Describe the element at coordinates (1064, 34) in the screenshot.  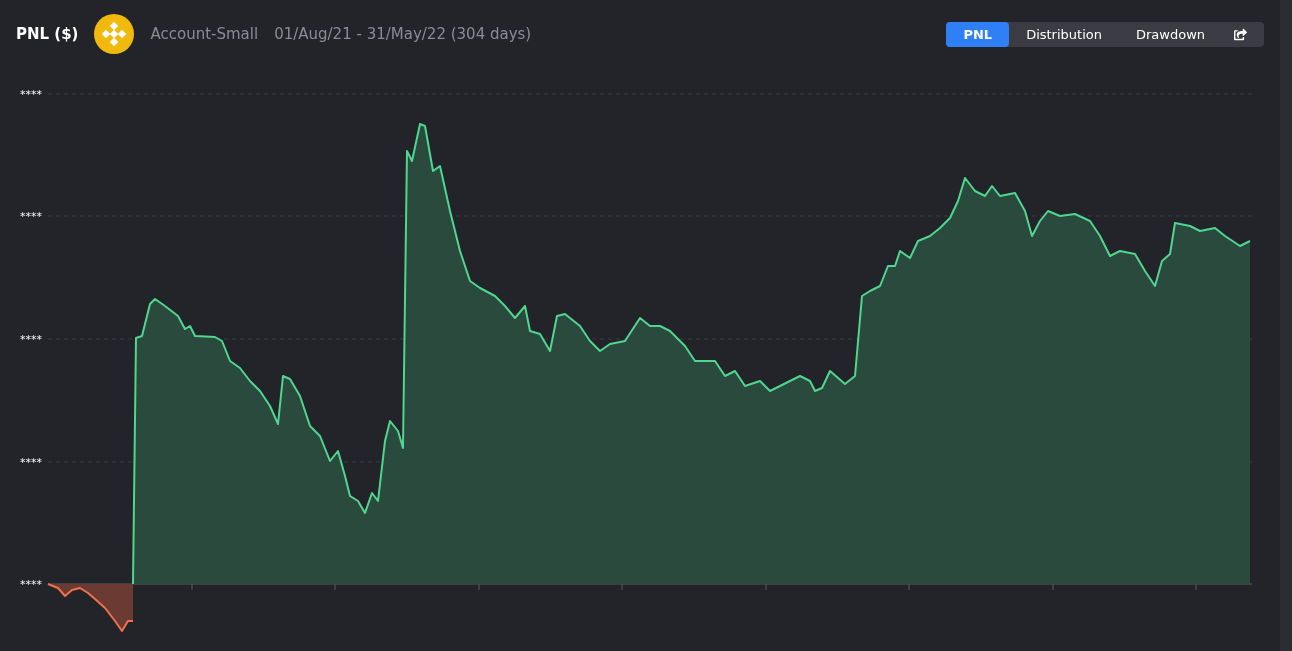
I see `view-tab: Distribution` at that location.